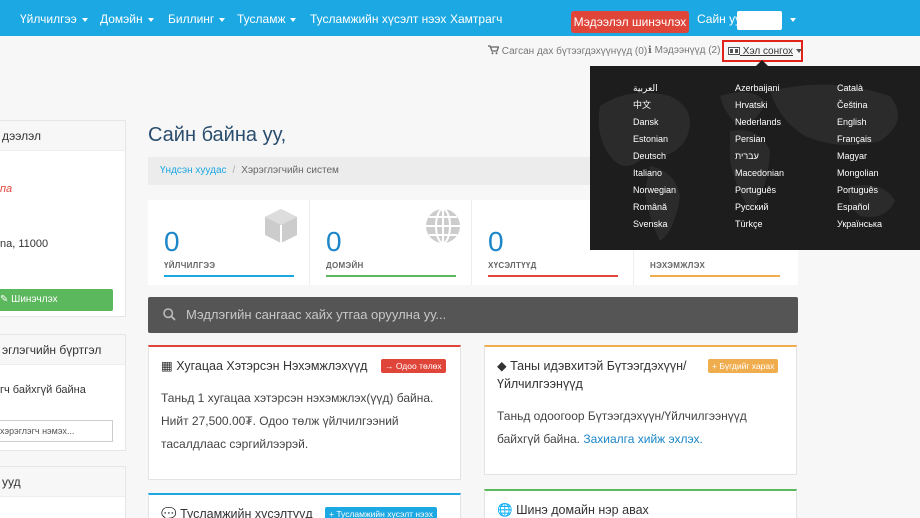 This screenshot has width=920, height=518. I want to click on sidebar-shortcuts: ууд, so click(63, 492).